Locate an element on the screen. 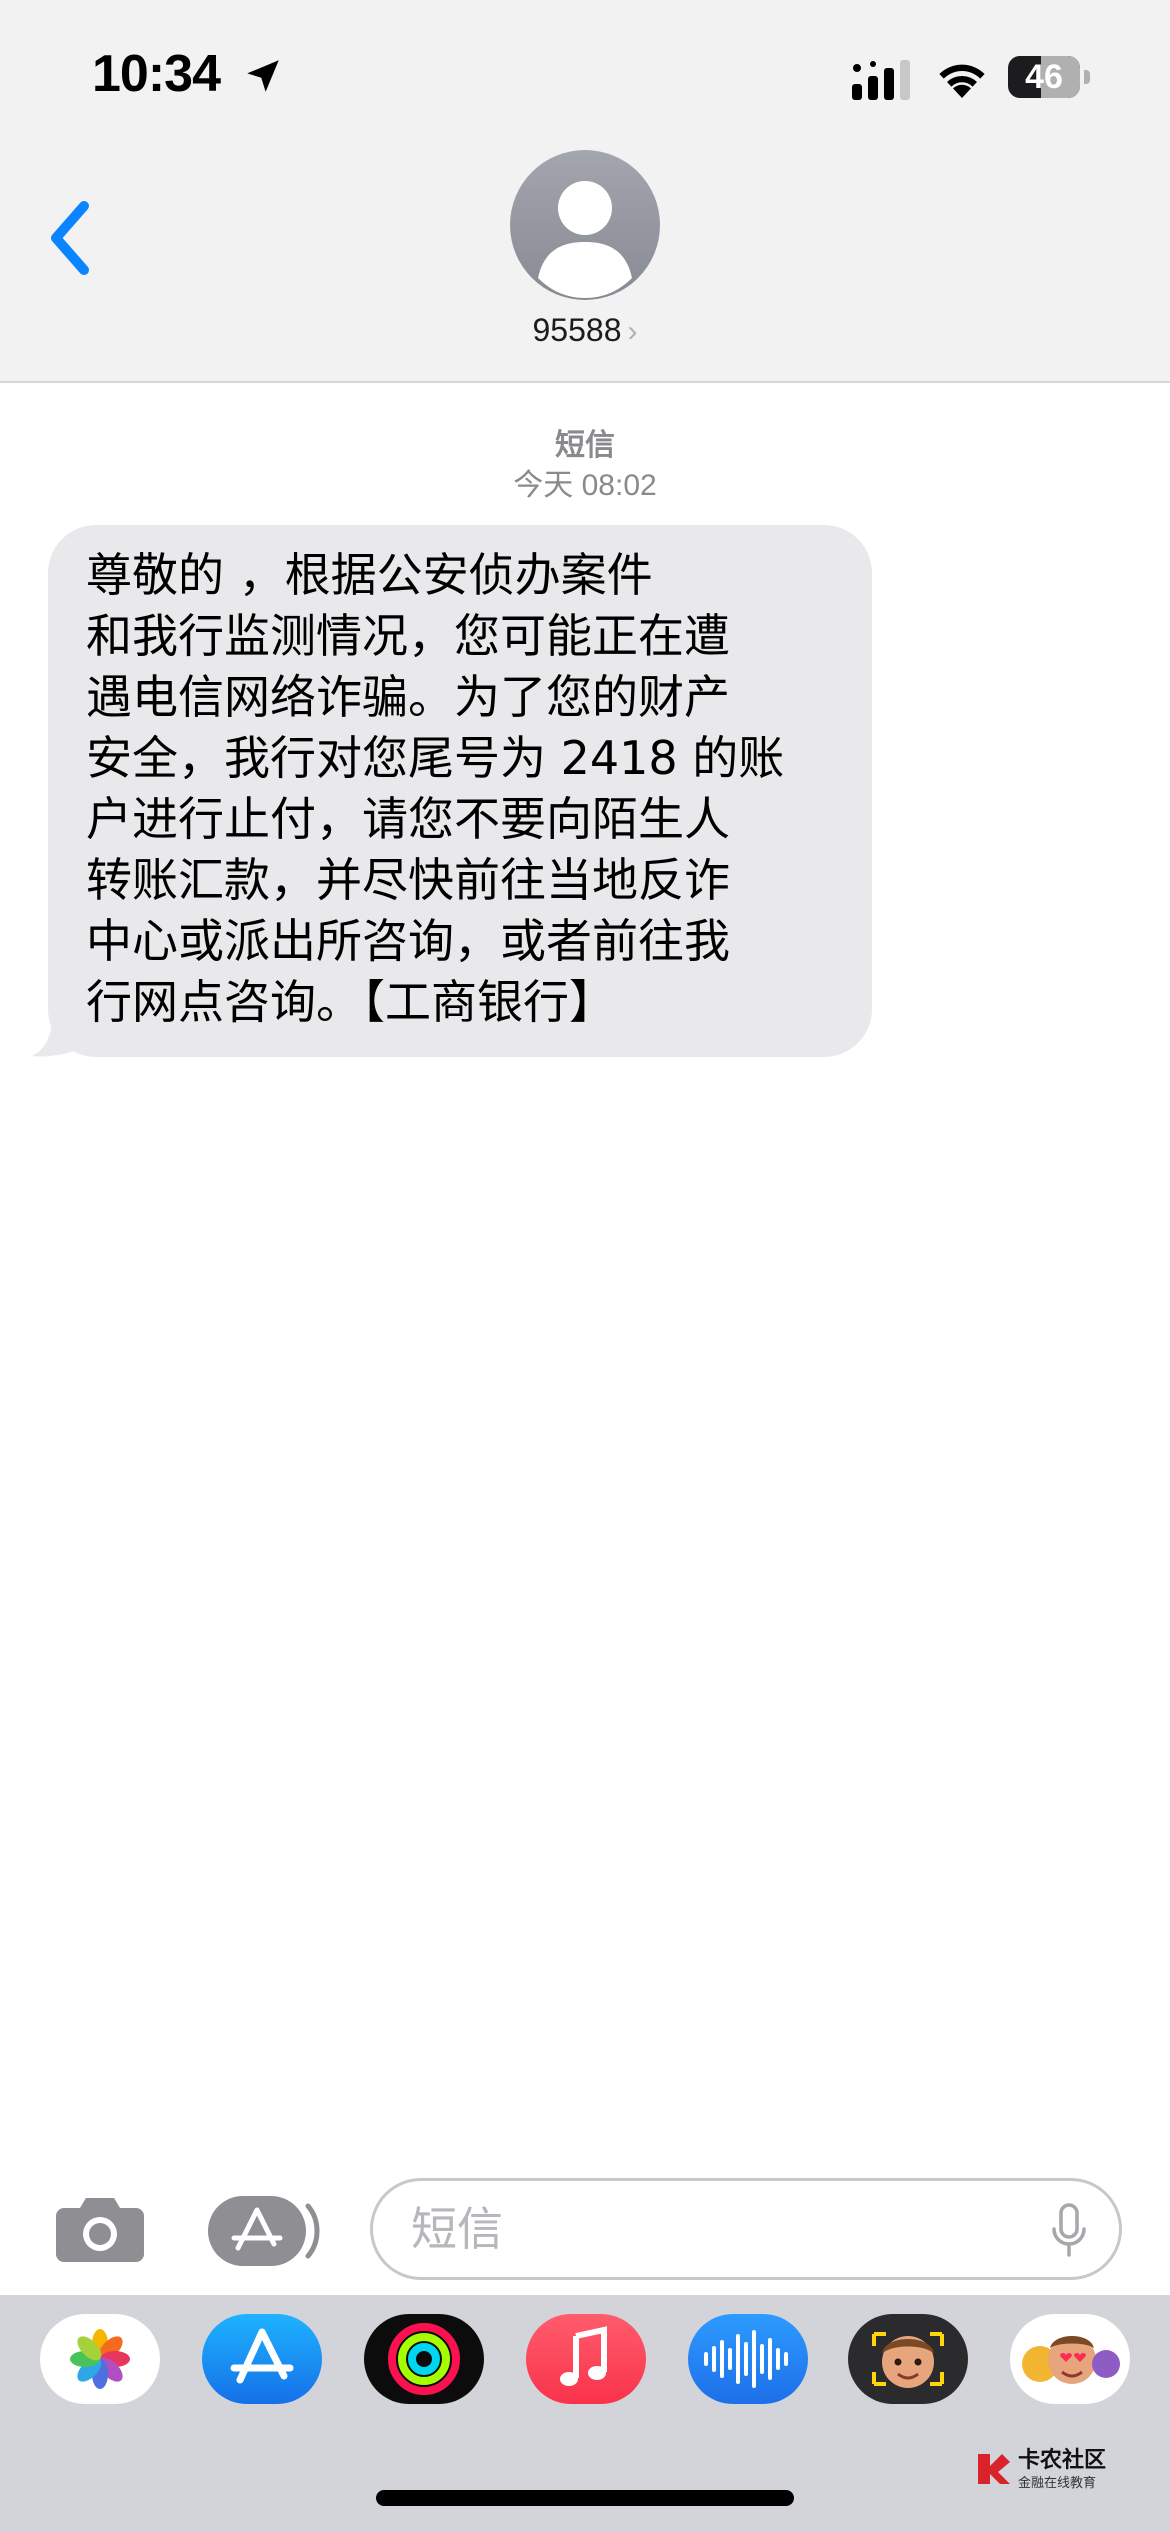  status-time: 10:34 is located at coordinates (156, 74).